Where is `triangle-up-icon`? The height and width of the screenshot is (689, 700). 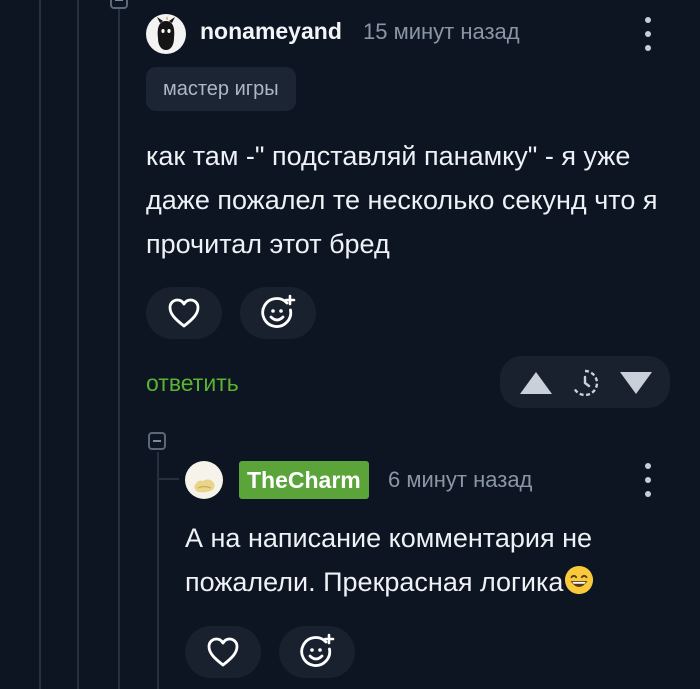
triangle-up-icon is located at coordinates (536, 383).